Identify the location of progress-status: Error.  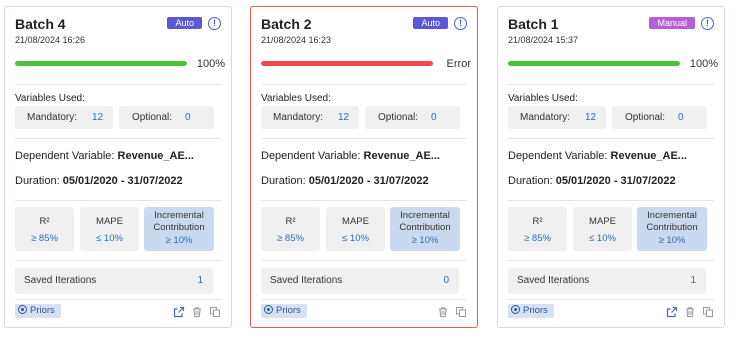
(458, 64).